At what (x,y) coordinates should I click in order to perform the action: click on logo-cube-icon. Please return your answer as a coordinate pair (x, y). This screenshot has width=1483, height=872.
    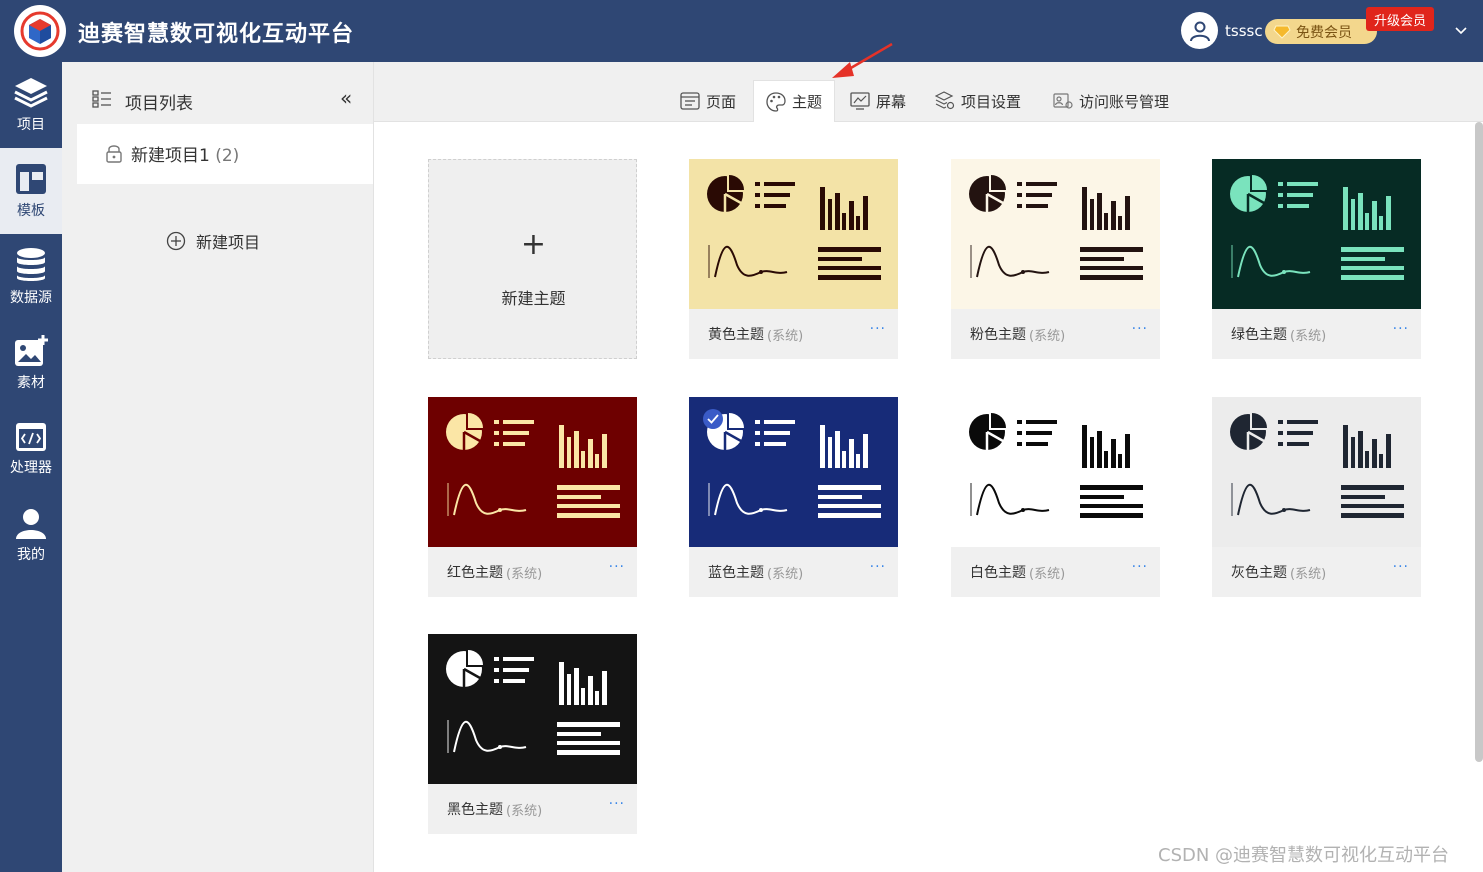
    Looking at the image, I should click on (40, 31).